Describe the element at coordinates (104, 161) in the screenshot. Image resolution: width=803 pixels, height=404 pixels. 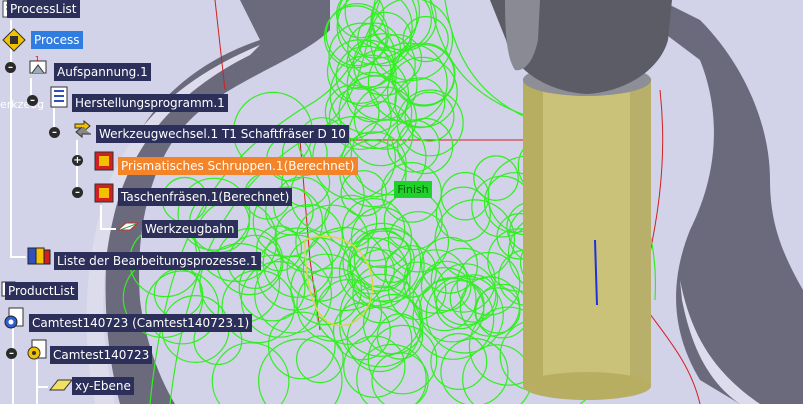
I see `roughing-operation-icon` at that location.